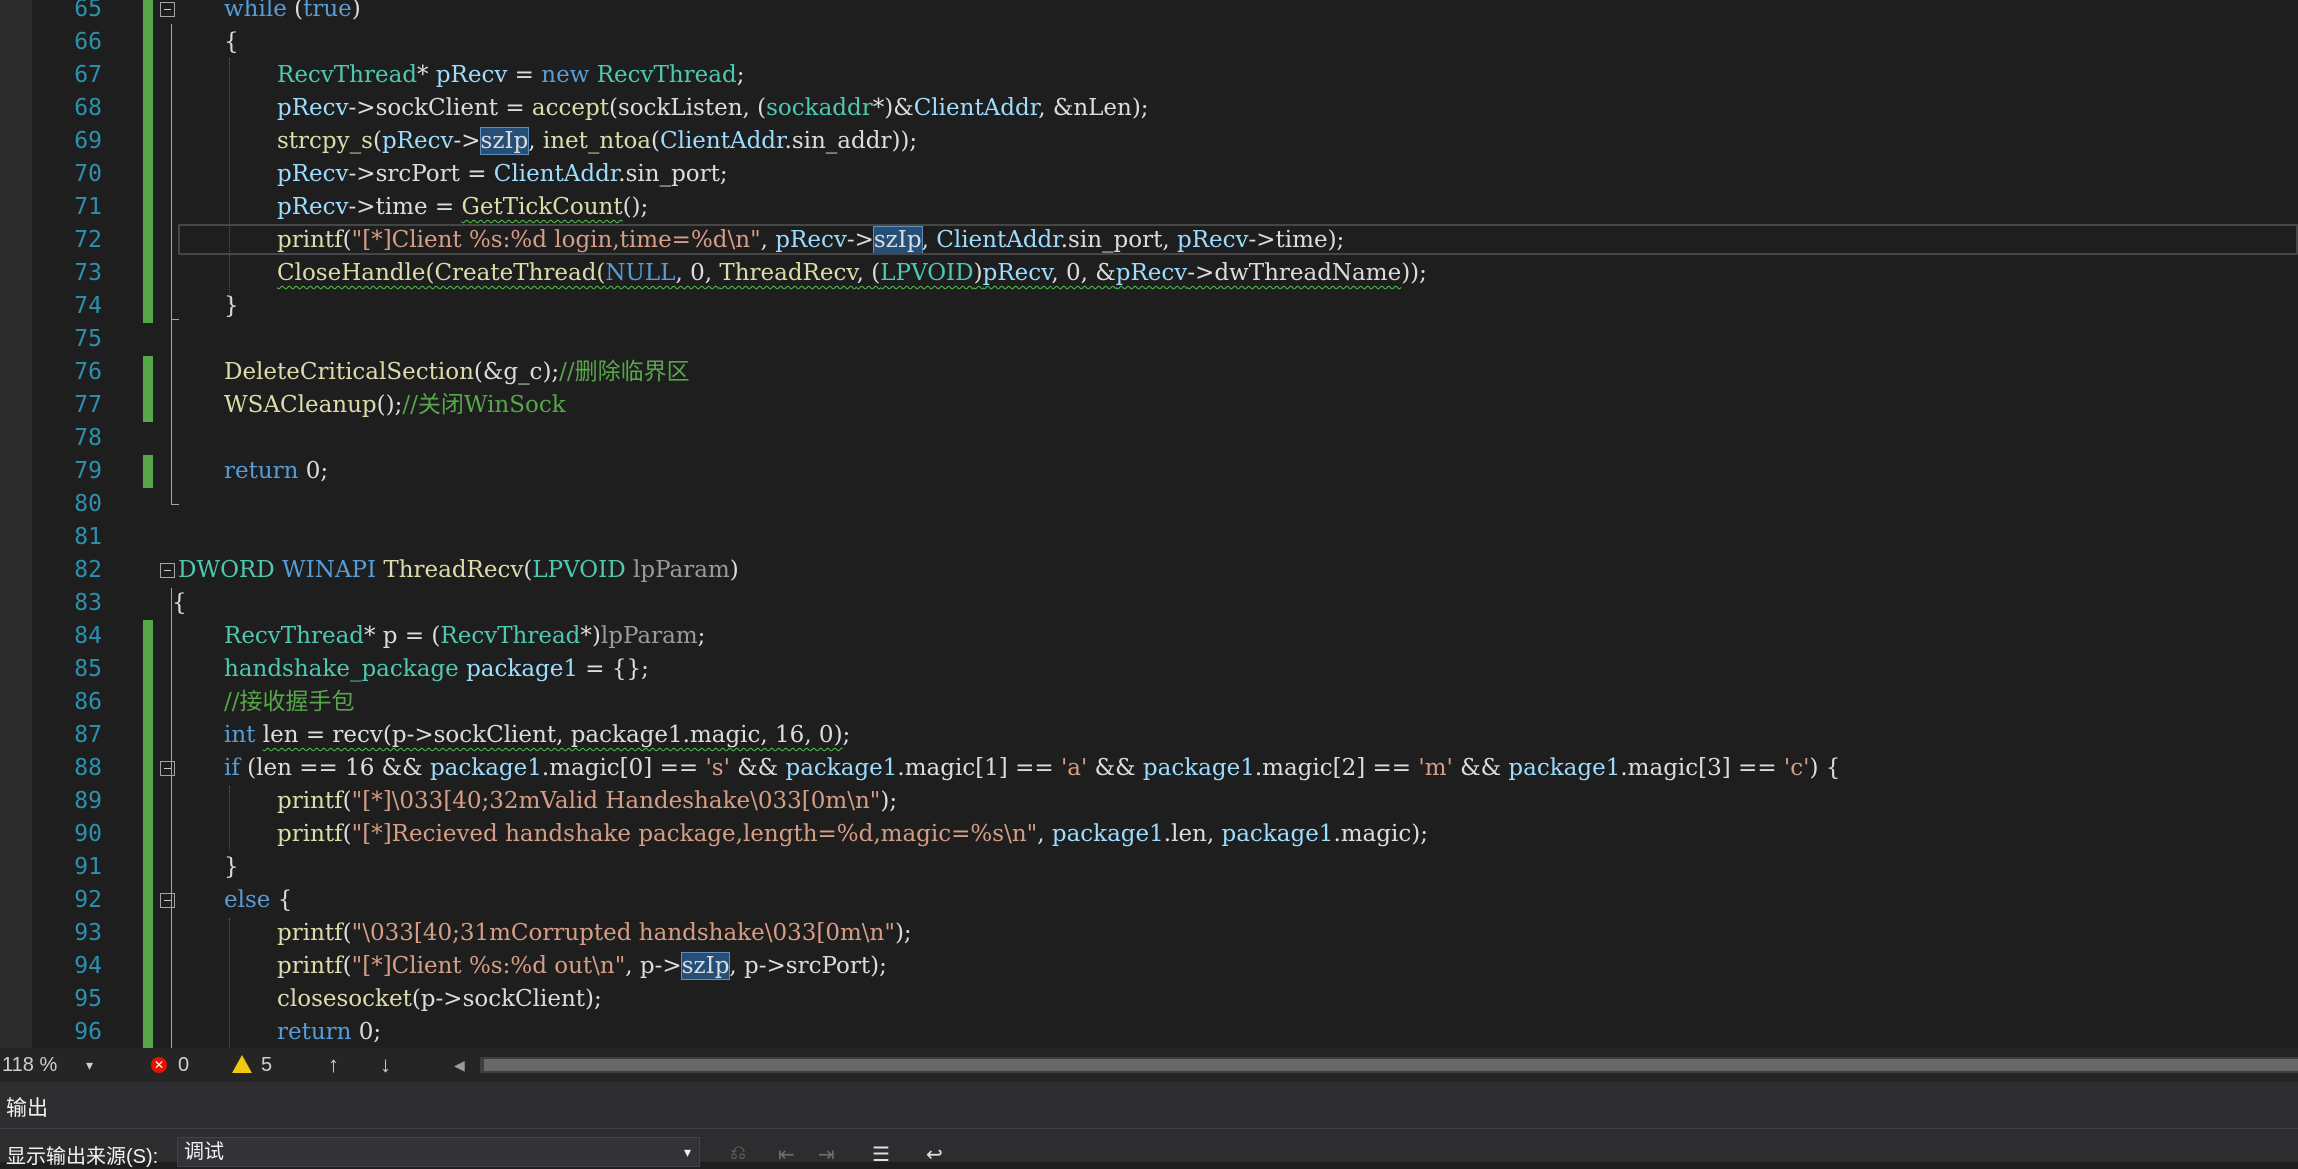  What do you see at coordinates (266, 1065) in the screenshot?
I see `warning-count: 5` at bounding box center [266, 1065].